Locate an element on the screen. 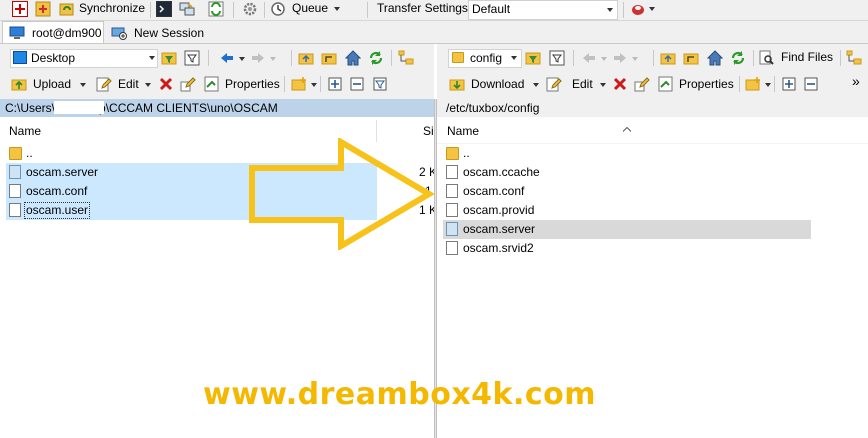  synchronize-icon is located at coordinates (67, 9).